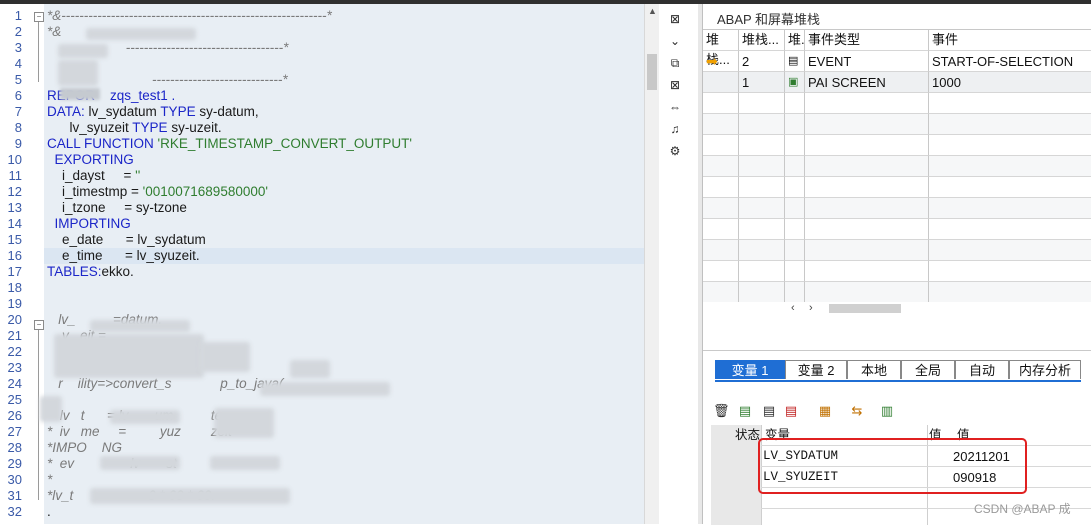  I want to click on code-line: i_tzone = sy-tzone, so click(117, 208).